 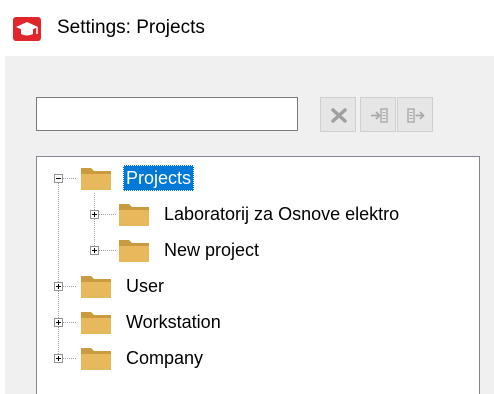 What do you see at coordinates (131, 27) in the screenshot?
I see `window-title: Settings: Projects` at bounding box center [131, 27].